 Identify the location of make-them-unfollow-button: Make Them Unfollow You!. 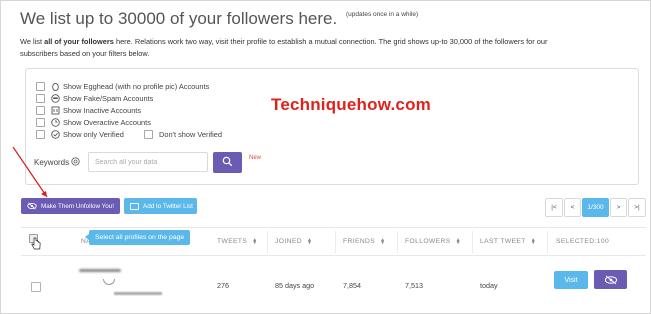
(70, 206).